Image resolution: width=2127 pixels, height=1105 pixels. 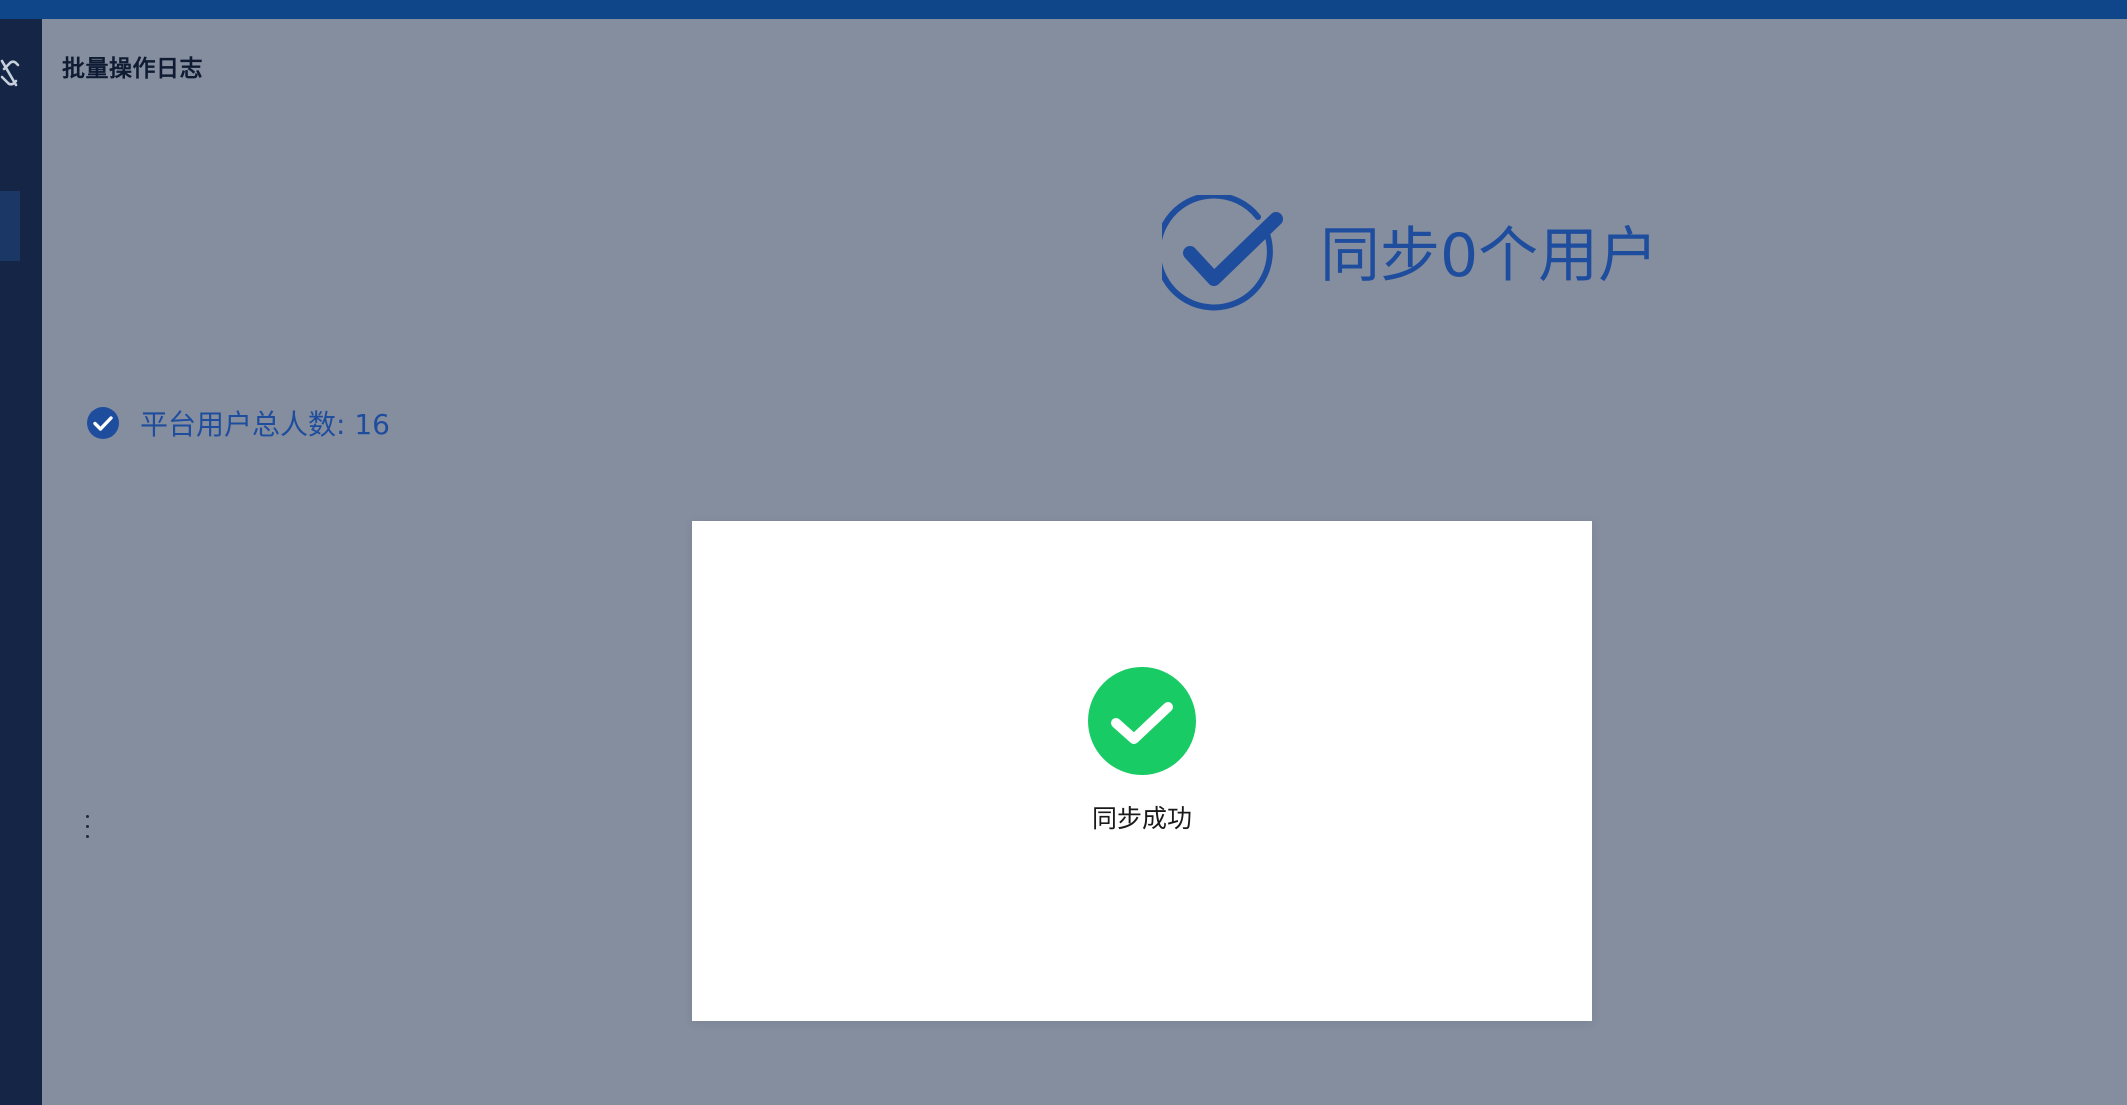 What do you see at coordinates (1222, 253) in the screenshot?
I see `circle-check-icon` at bounding box center [1222, 253].